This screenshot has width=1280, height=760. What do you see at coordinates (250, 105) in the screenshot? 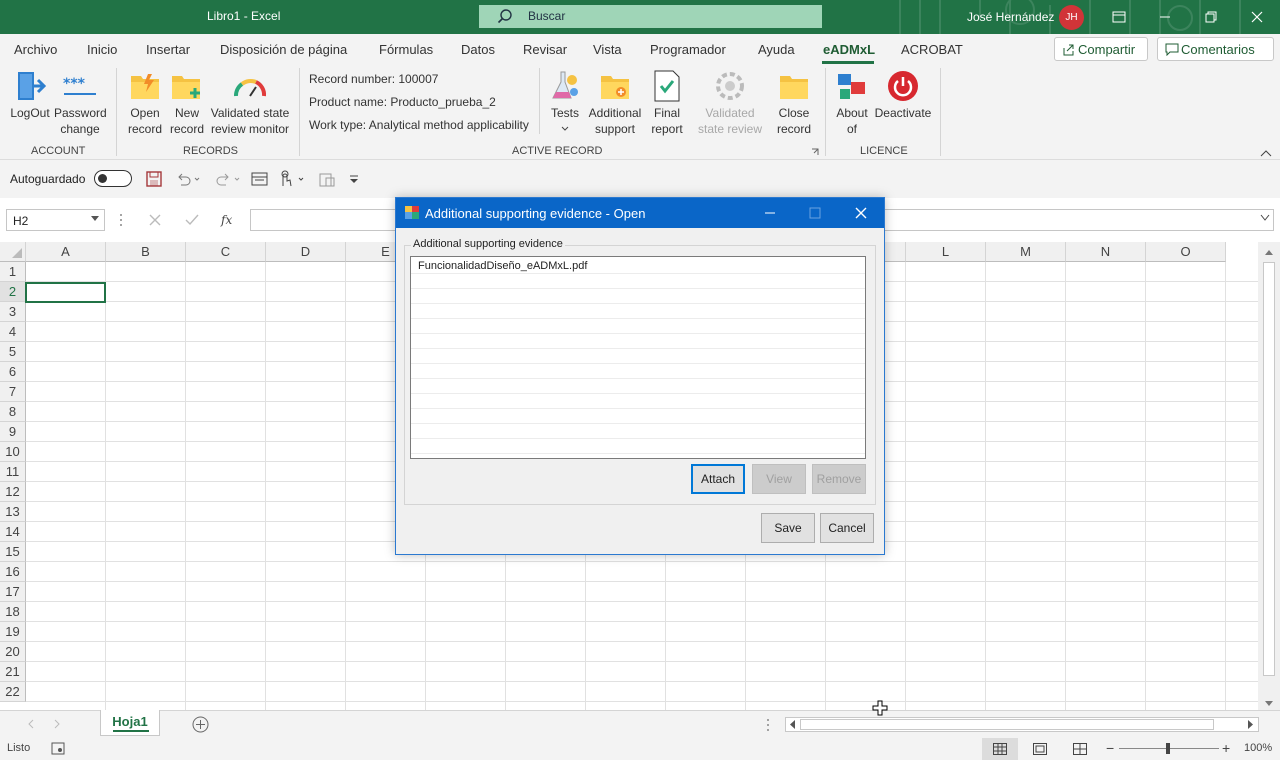
I see `vsr-monitor-button: Validated state review monitor` at bounding box center [250, 105].